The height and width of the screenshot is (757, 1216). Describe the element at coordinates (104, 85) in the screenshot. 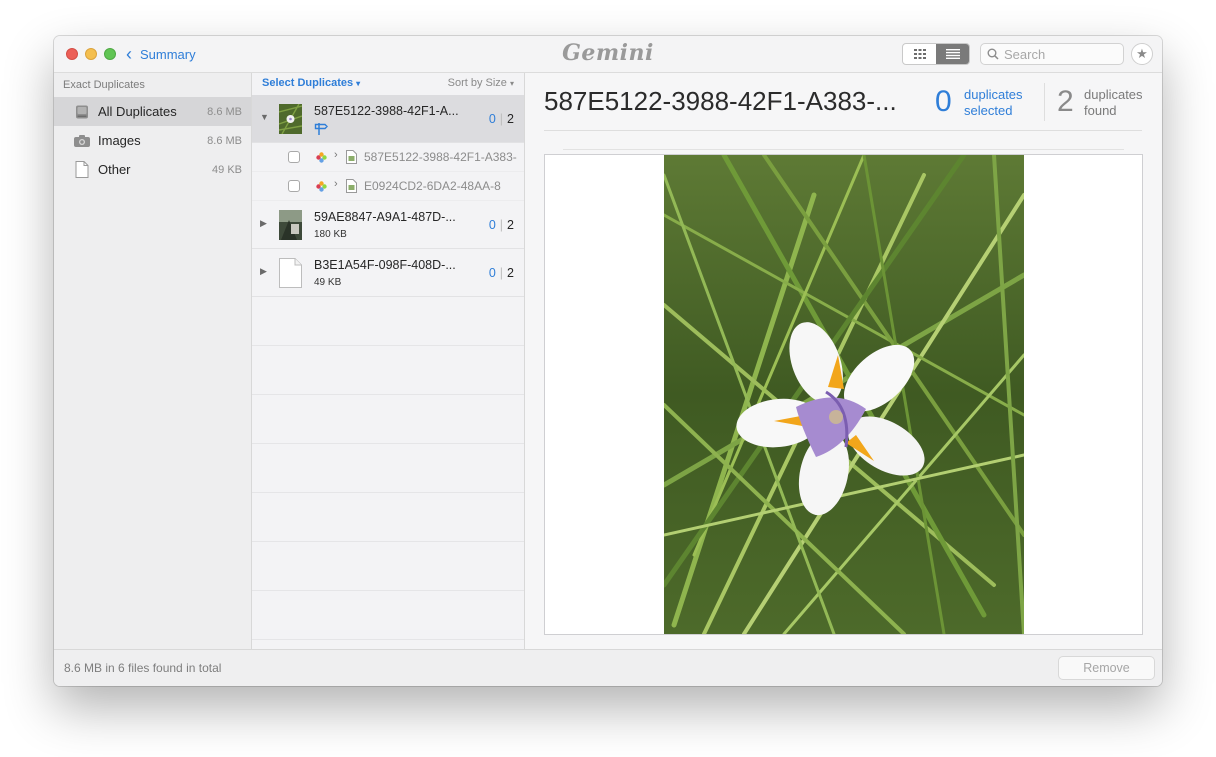

I see `sidebar-heading: Exact Duplicates` at that location.